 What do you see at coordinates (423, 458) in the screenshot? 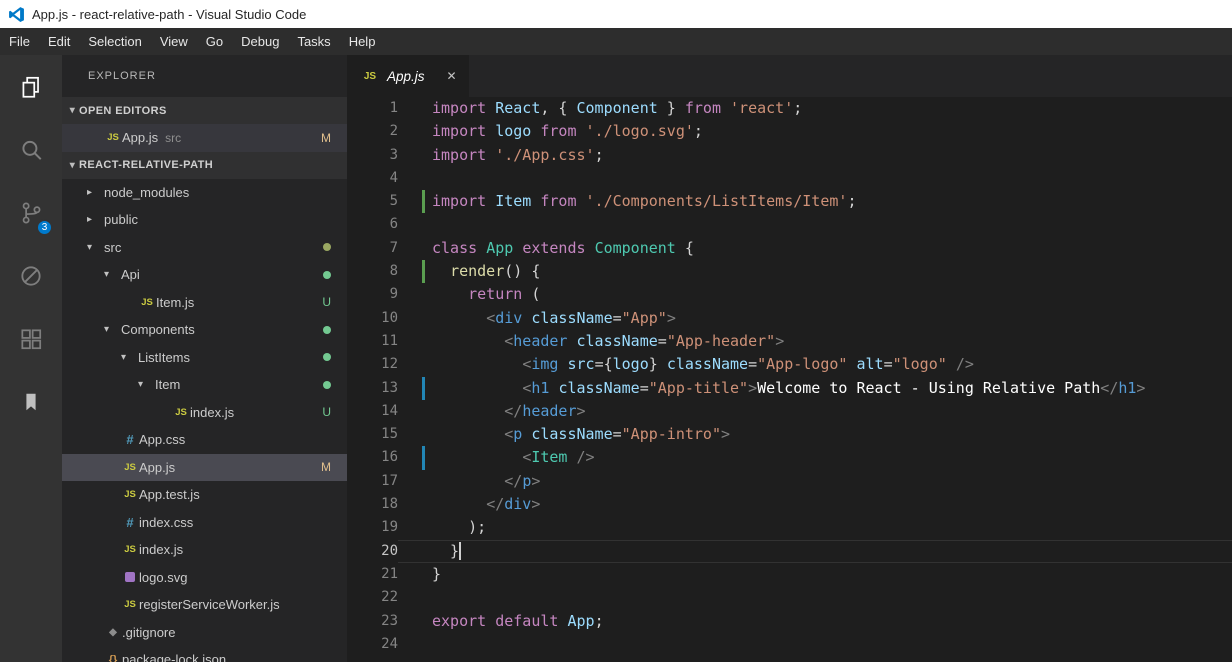
I see `git-gutter-indicator` at bounding box center [423, 458].